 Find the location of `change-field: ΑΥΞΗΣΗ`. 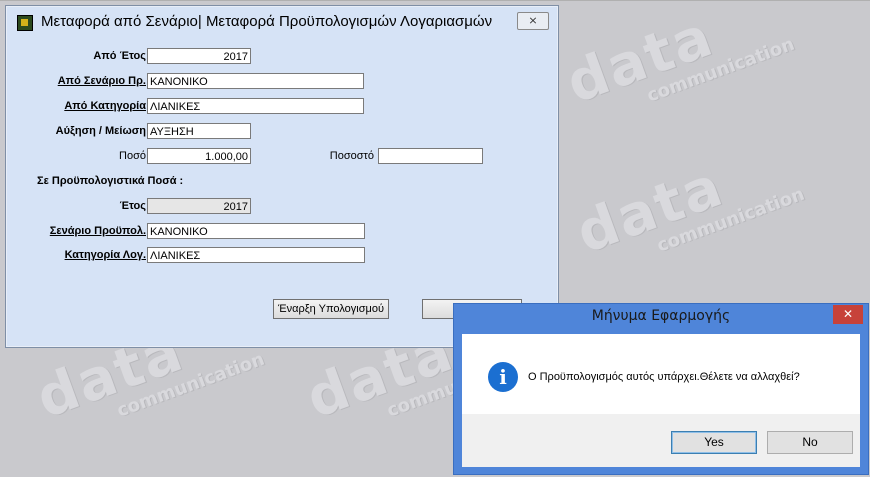

change-field: ΑΥΞΗΣΗ is located at coordinates (199, 131).